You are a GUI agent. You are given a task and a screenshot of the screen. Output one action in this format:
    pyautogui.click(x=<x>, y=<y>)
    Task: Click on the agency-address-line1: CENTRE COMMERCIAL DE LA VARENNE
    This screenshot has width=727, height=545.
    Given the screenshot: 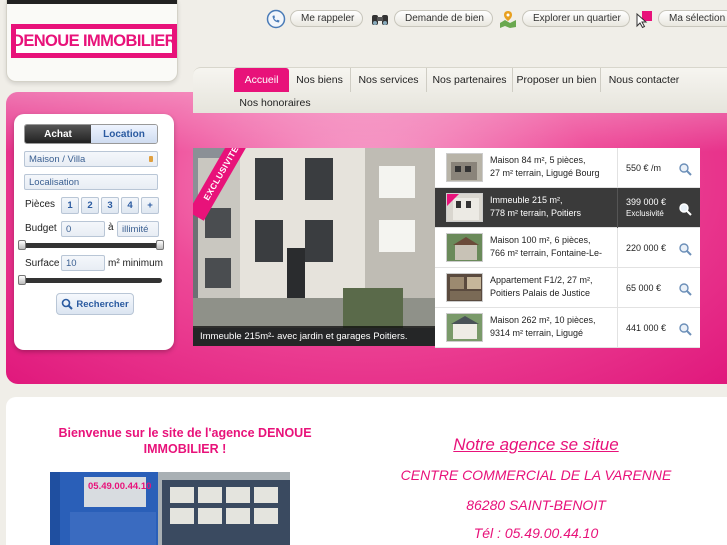 What is the action you would take?
    pyautogui.click(x=536, y=475)
    